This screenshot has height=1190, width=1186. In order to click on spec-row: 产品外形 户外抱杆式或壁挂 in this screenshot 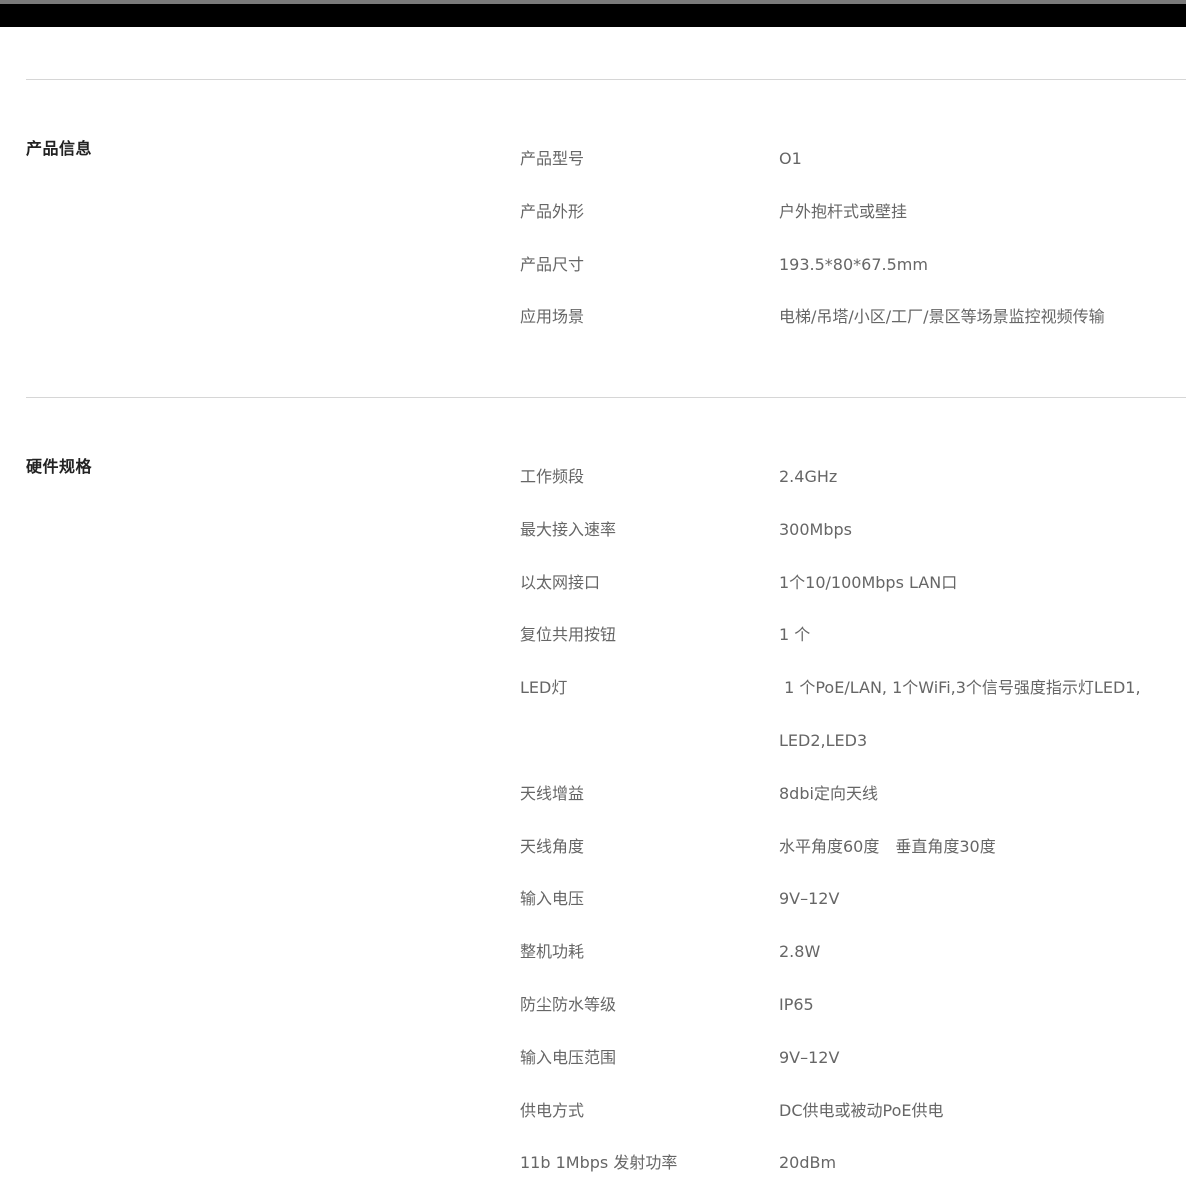, I will do `click(812, 212)`.